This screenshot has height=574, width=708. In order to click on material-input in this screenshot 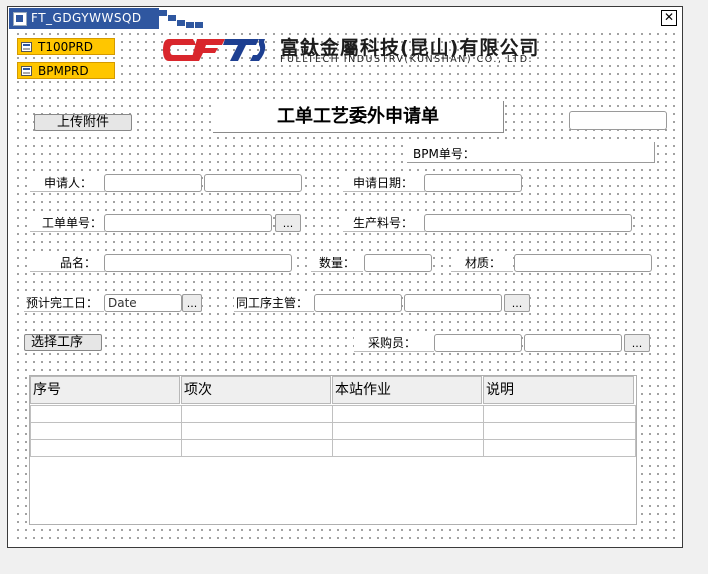, I will do `click(583, 263)`.